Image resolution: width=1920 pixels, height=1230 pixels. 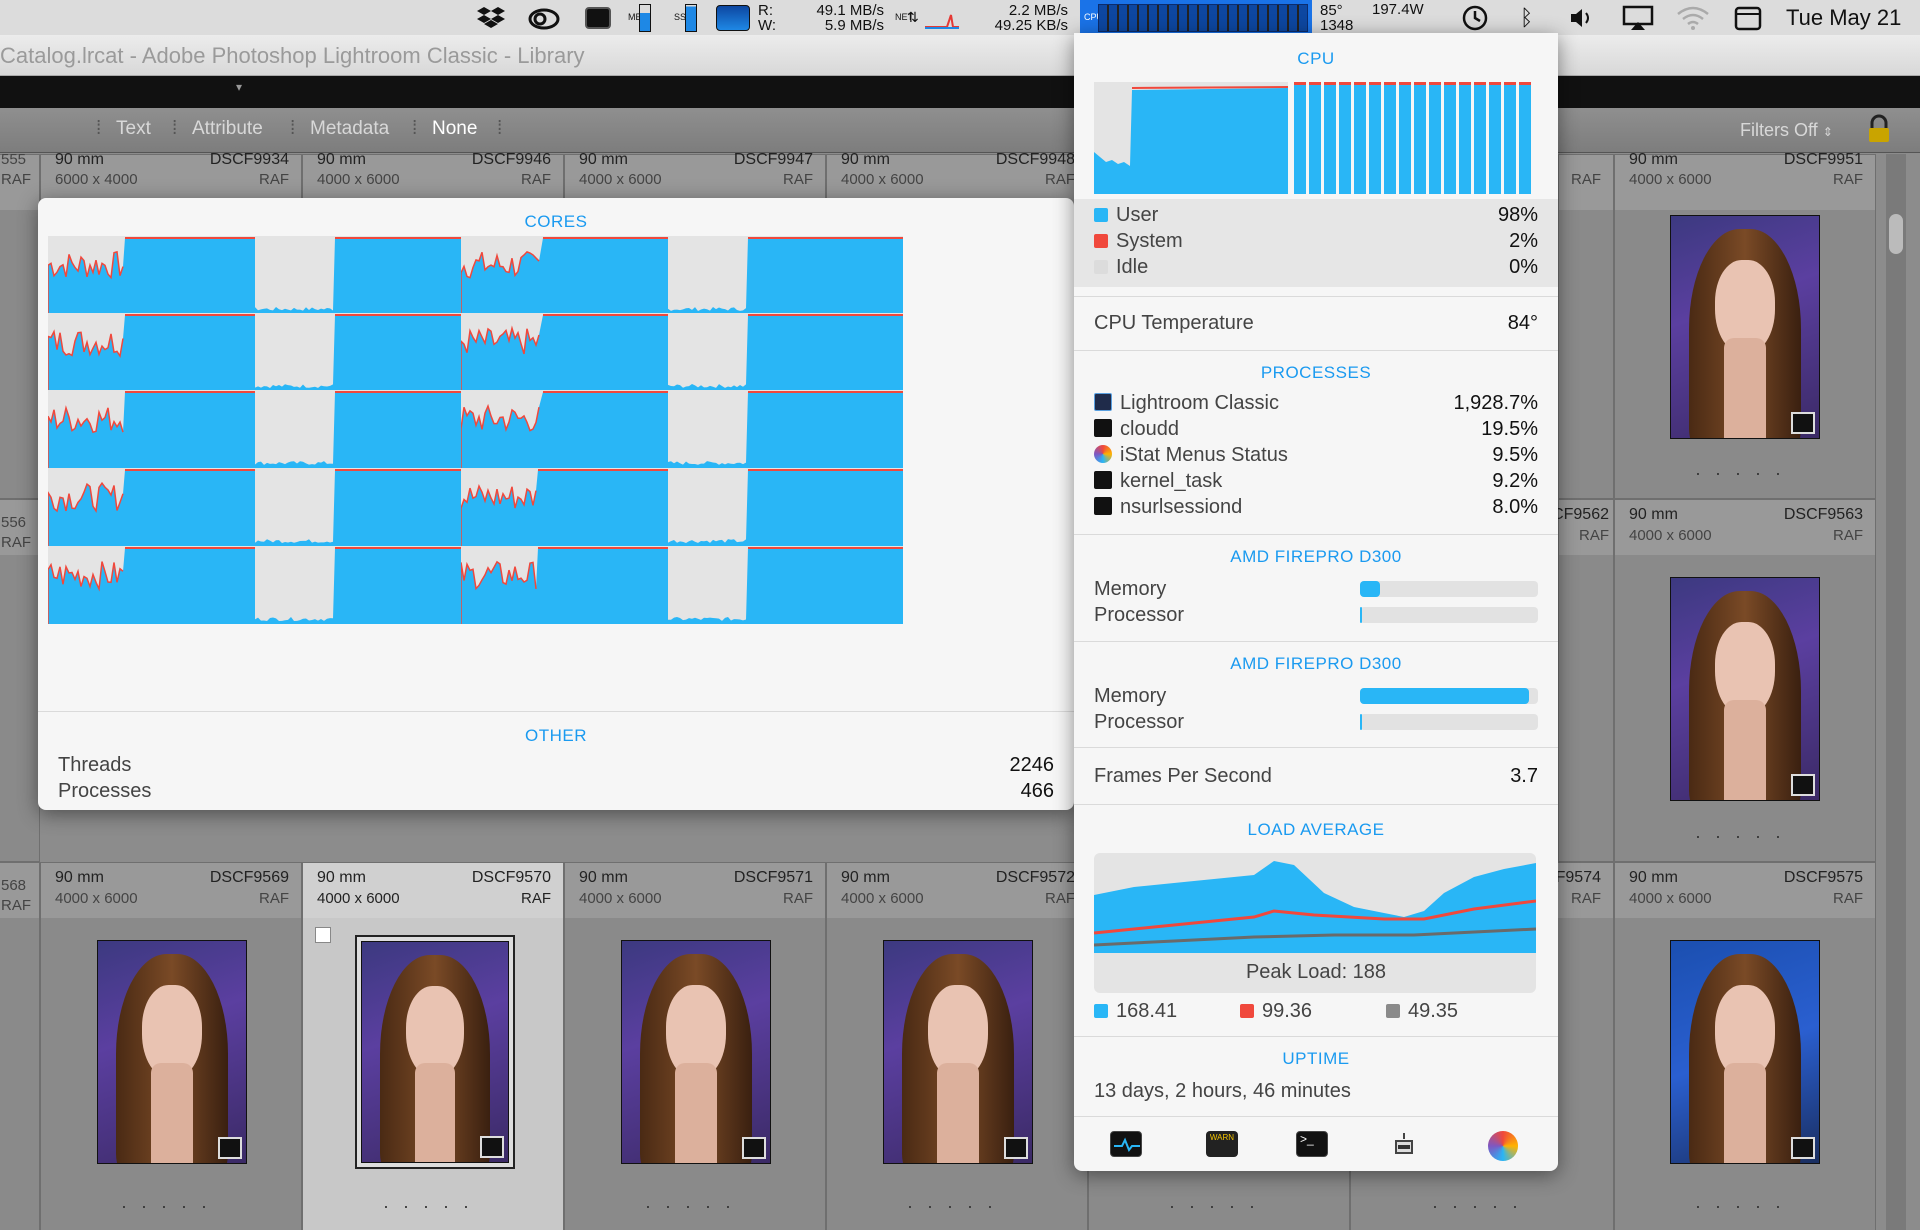 I want to click on uptime-value: 13 days, 2 hours, 46 minutes, so click(x=1222, y=1091).